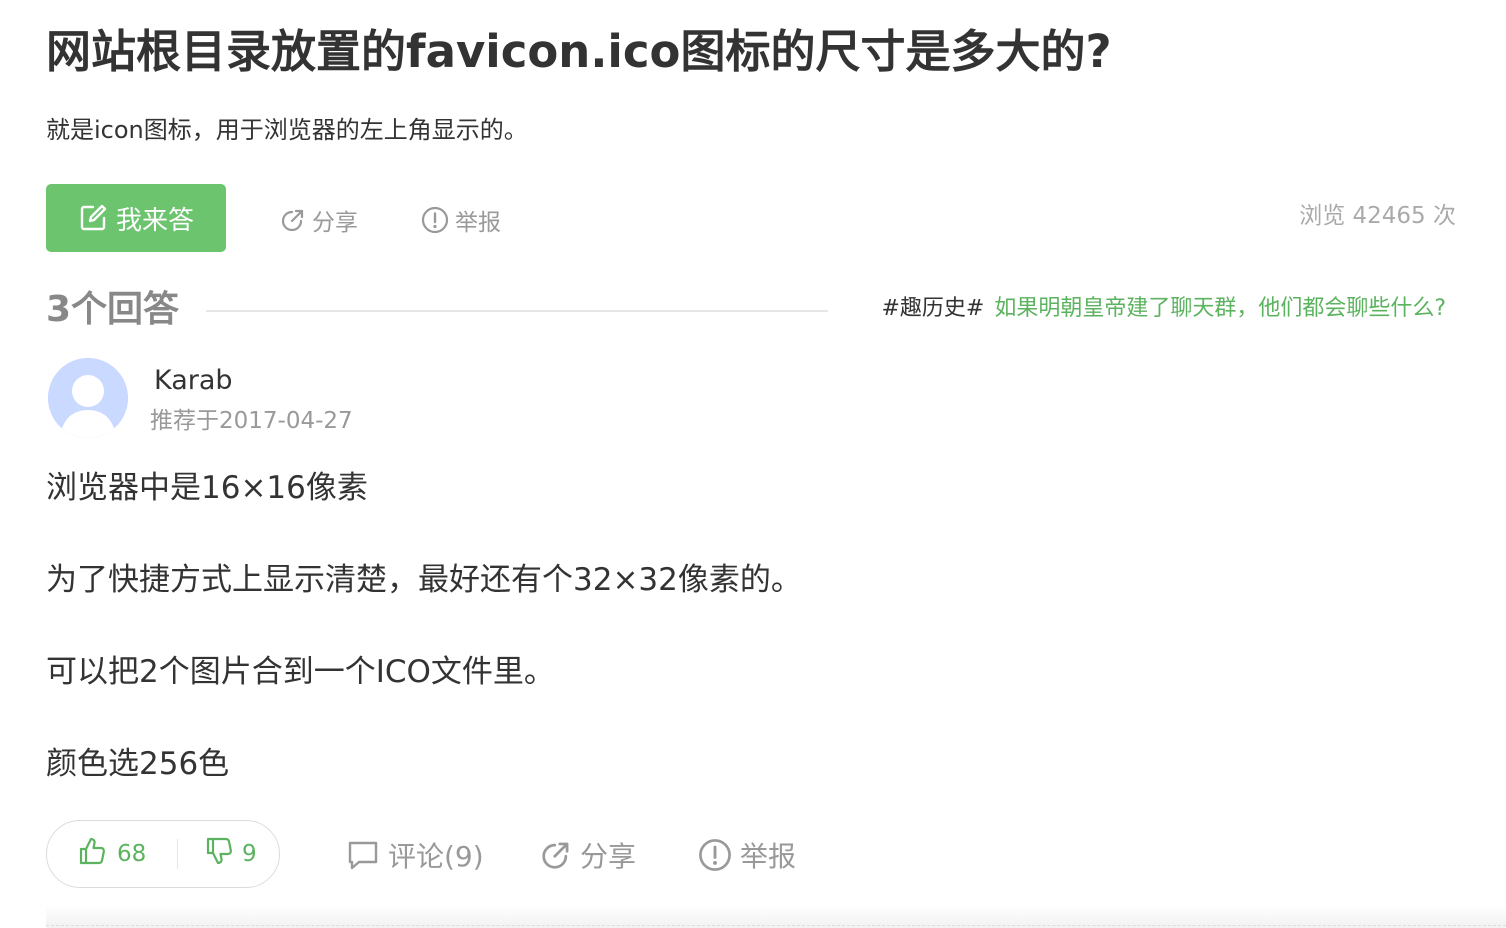  Describe the element at coordinates (335, 223) in the screenshot. I see `question-share-label: 分享` at that location.